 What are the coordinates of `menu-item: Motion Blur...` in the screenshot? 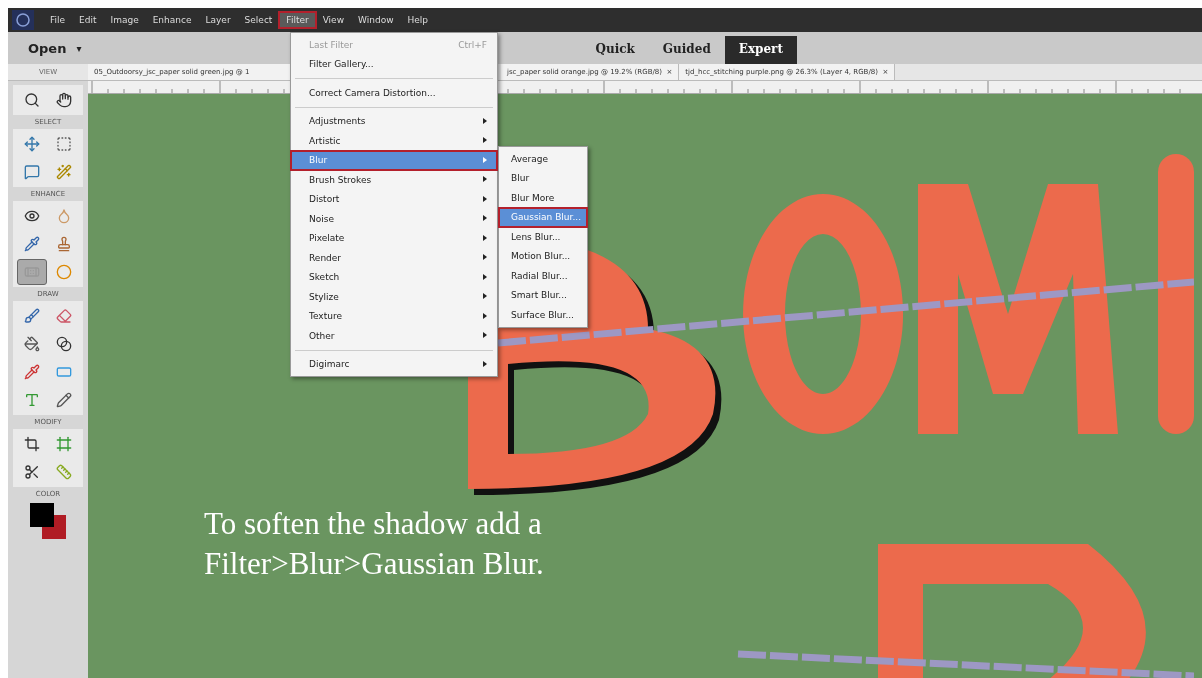 It's located at (543, 256).